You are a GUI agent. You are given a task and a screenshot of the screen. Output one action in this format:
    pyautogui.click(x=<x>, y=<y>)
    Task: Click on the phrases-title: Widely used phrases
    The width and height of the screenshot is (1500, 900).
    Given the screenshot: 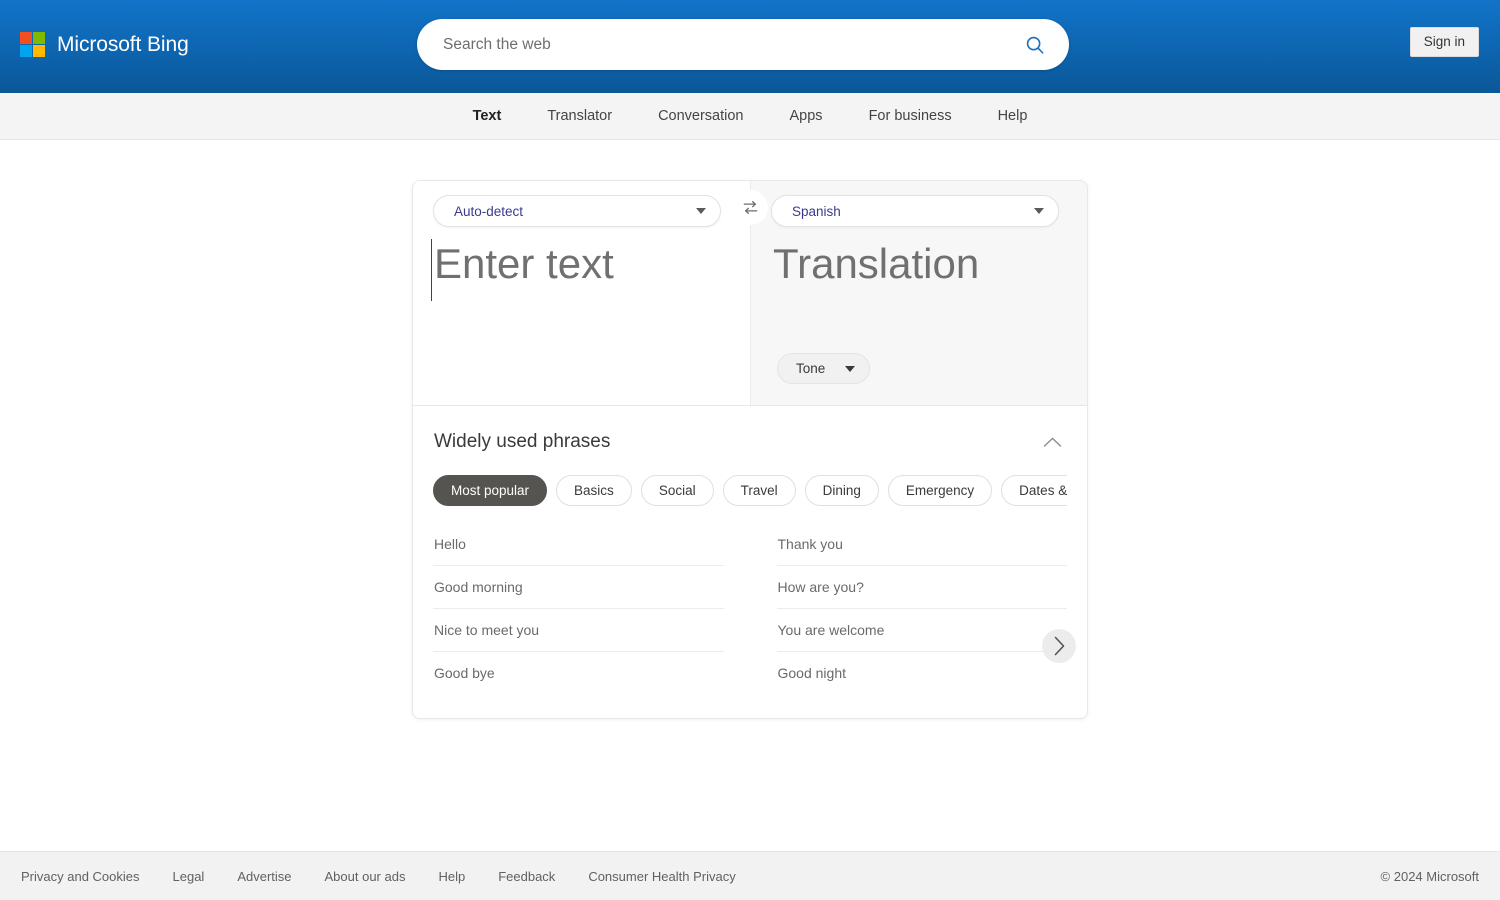 What is the action you would take?
    pyautogui.click(x=522, y=441)
    